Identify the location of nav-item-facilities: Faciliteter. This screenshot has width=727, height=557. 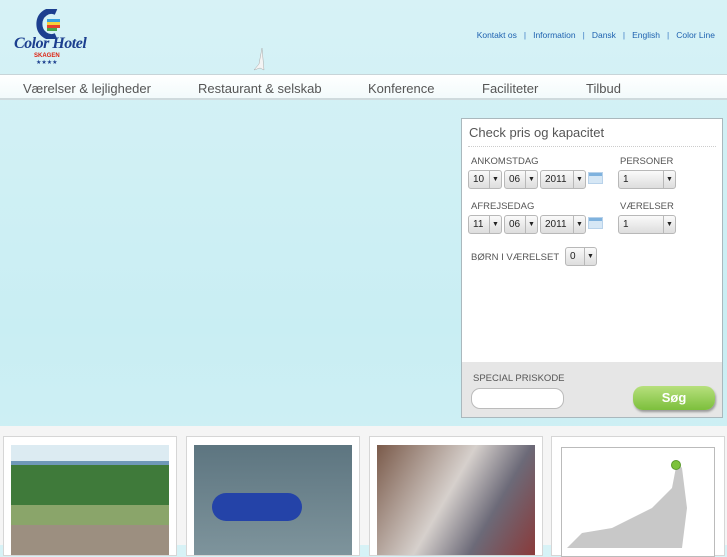
(510, 88).